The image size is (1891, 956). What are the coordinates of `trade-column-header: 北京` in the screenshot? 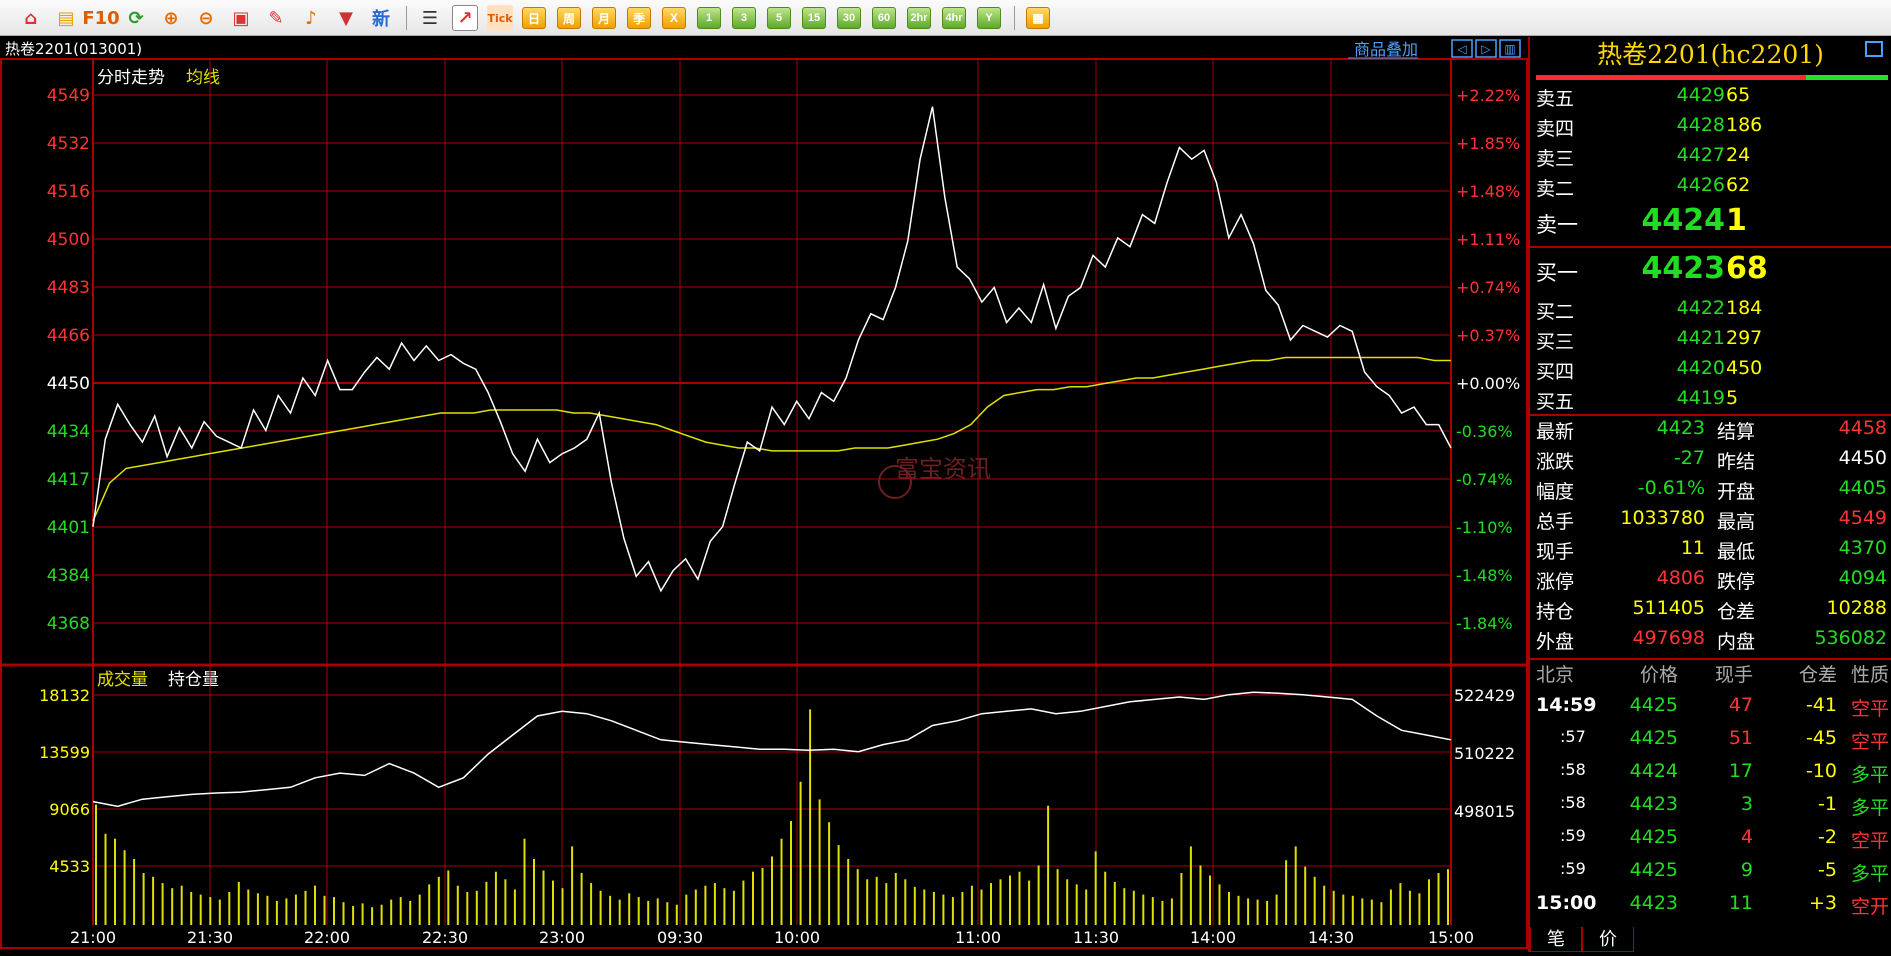 It's located at (1555, 675).